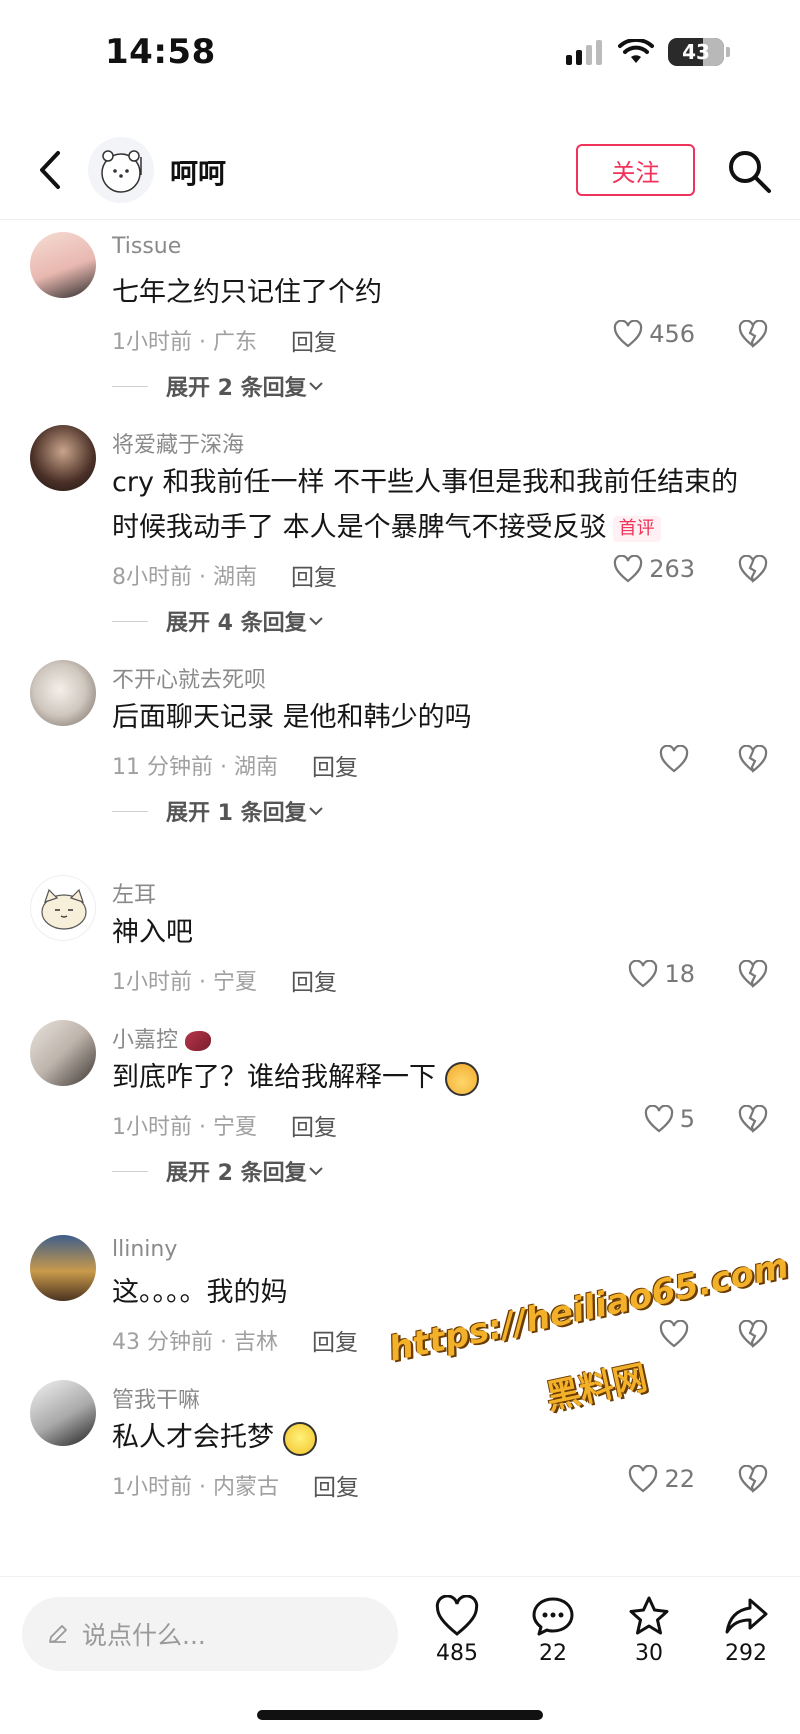 This screenshot has width=800, height=1734. Describe the element at coordinates (400, 1093) in the screenshot. I see `comment-item: 小嘉控 到底咋了？谁给我解释一下 1小时前 · 宁夏 回复 5 展开 2 条回复` at that location.